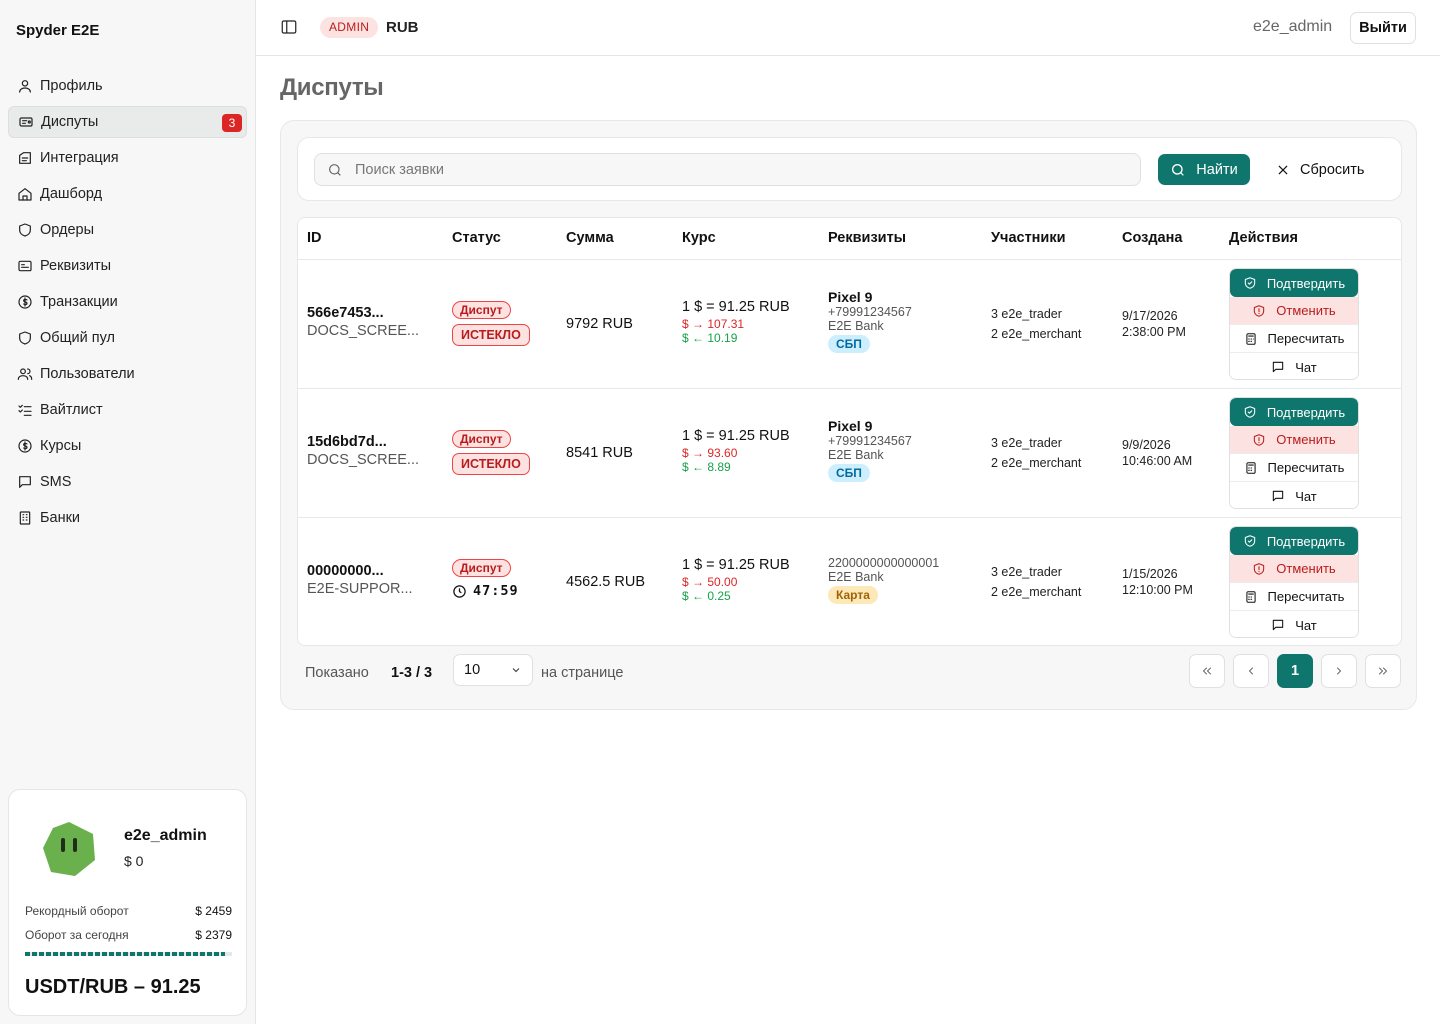 The height and width of the screenshot is (1024, 1440). I want to click on sidebar-item-orders: Ордеры, so click(127, 230).